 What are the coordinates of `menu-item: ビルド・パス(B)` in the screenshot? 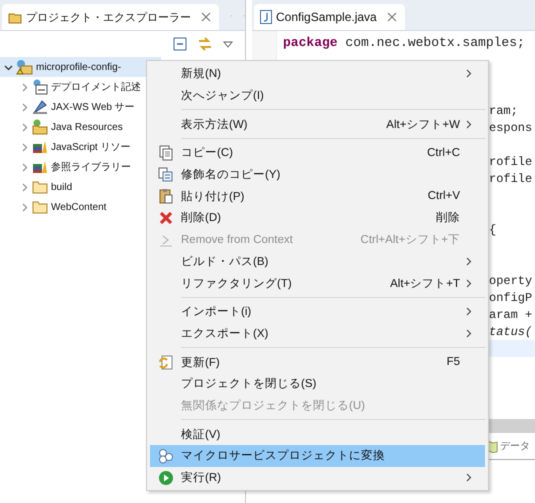 It's located at (317, 261).